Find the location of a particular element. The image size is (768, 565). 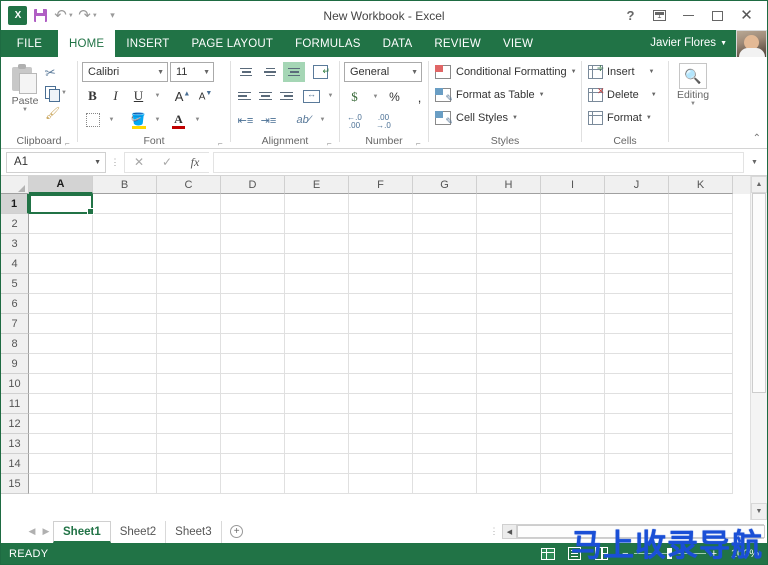

row-header-3: 3 is located at coordinates (15, 244).